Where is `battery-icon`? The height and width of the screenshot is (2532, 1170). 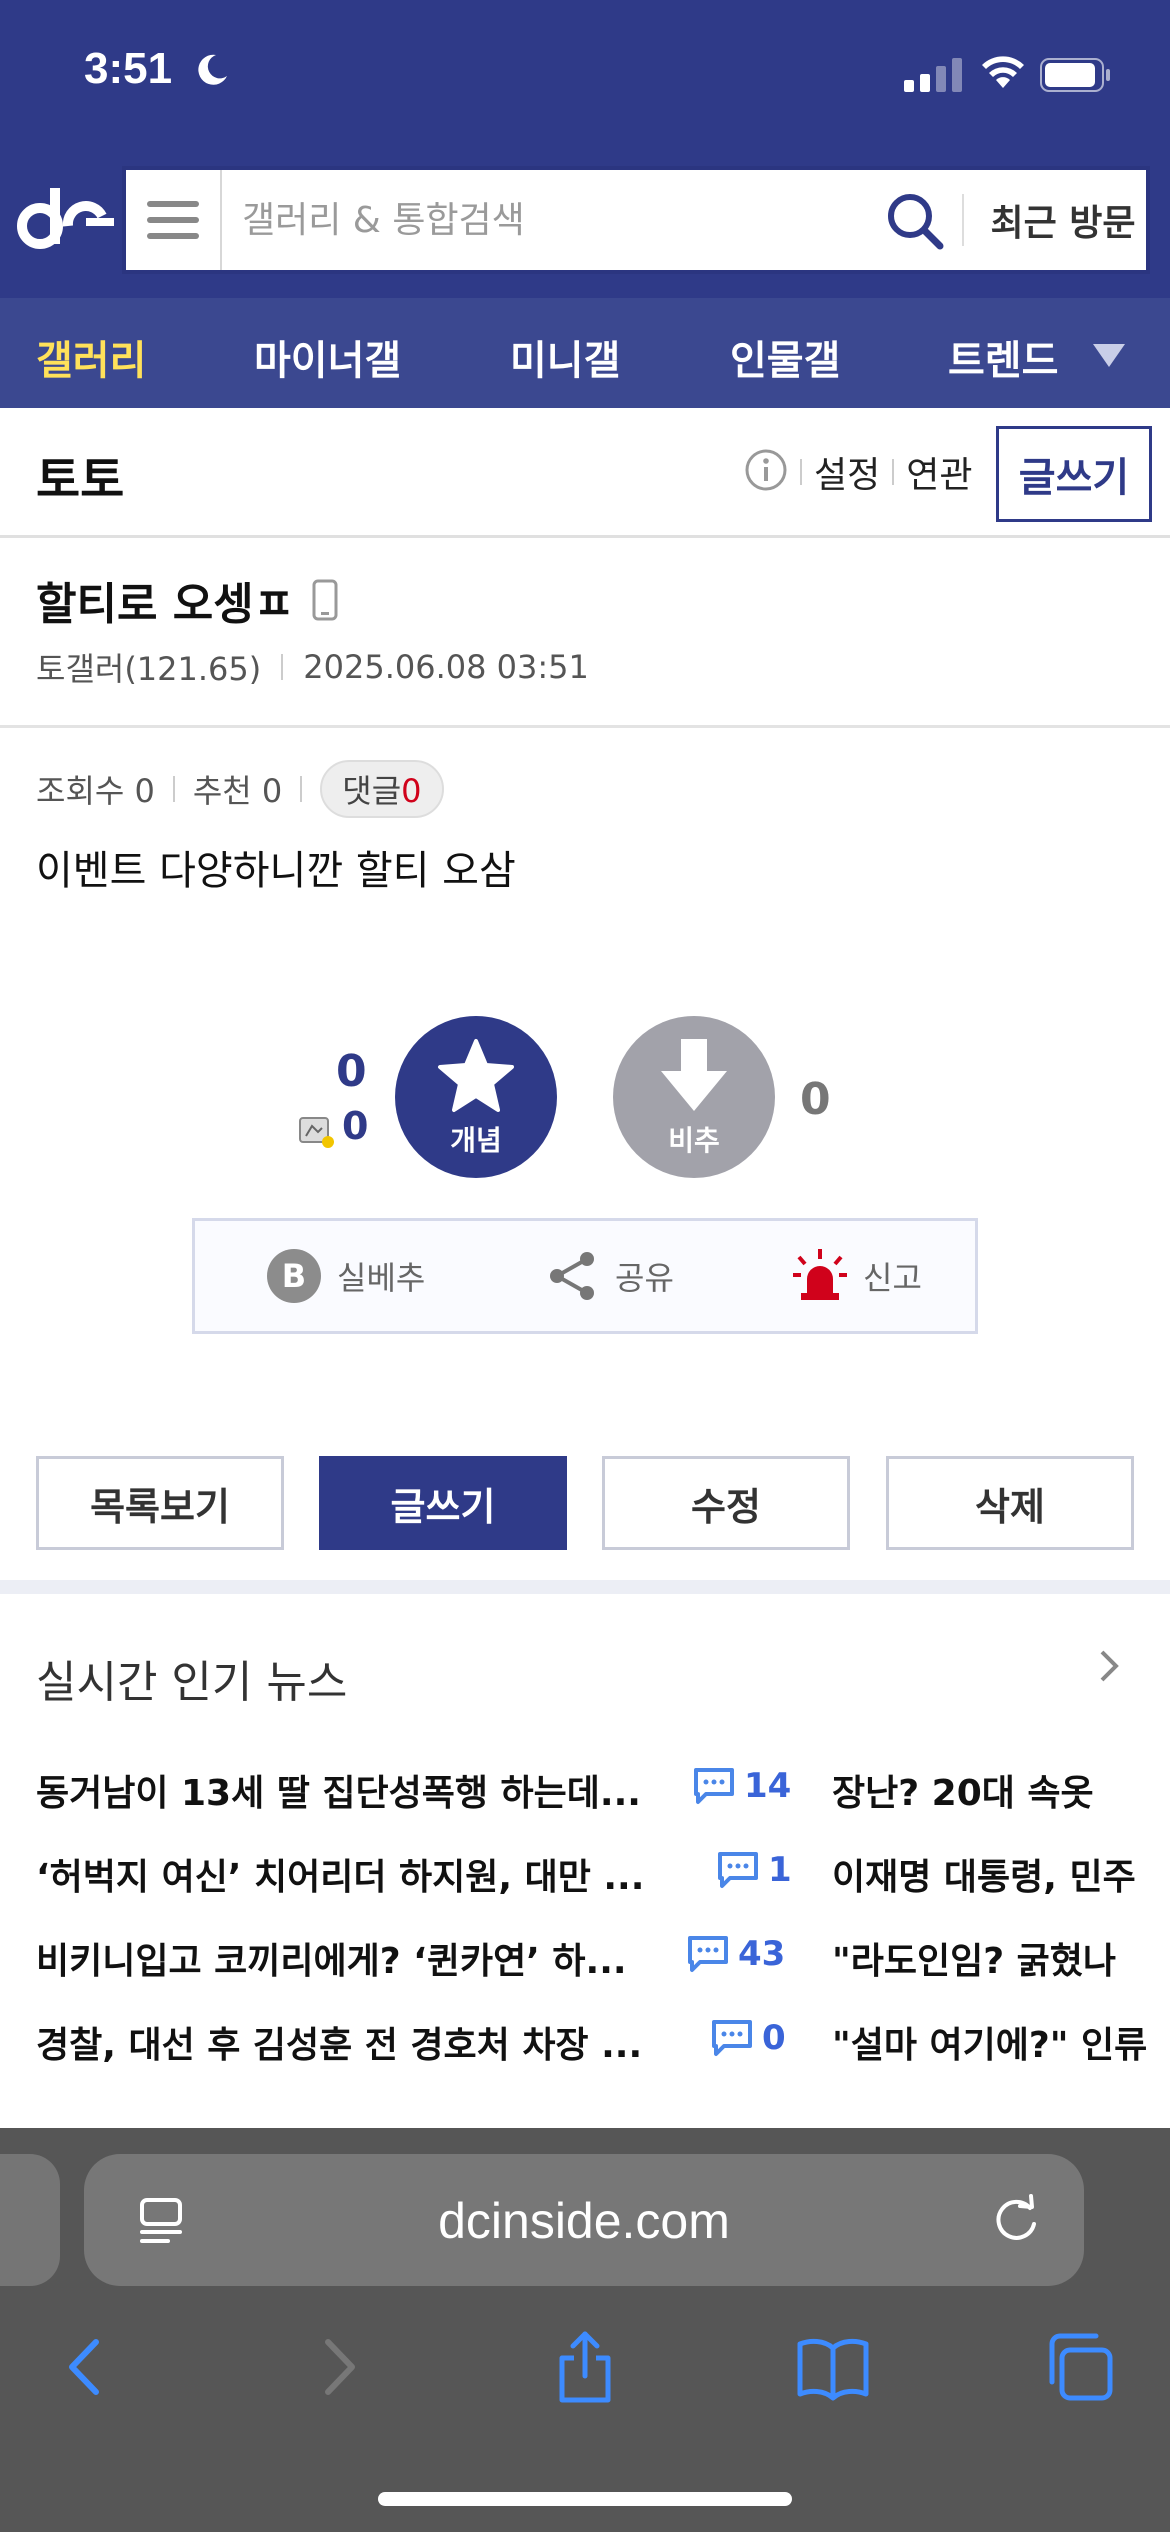
battery-icon is located at coordinates (1075, 75).